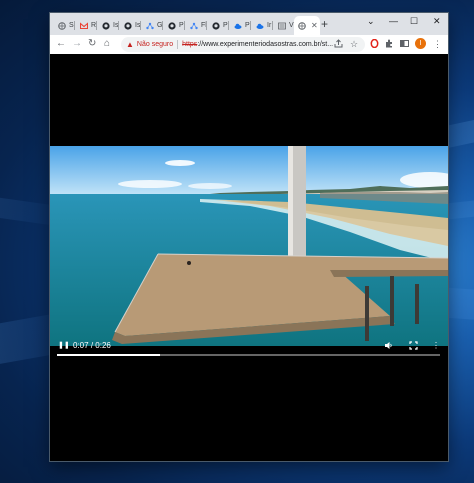  Describe the element at coordinates (374, 44) in the screenshot. I see `opera-extension-icon` at that location.